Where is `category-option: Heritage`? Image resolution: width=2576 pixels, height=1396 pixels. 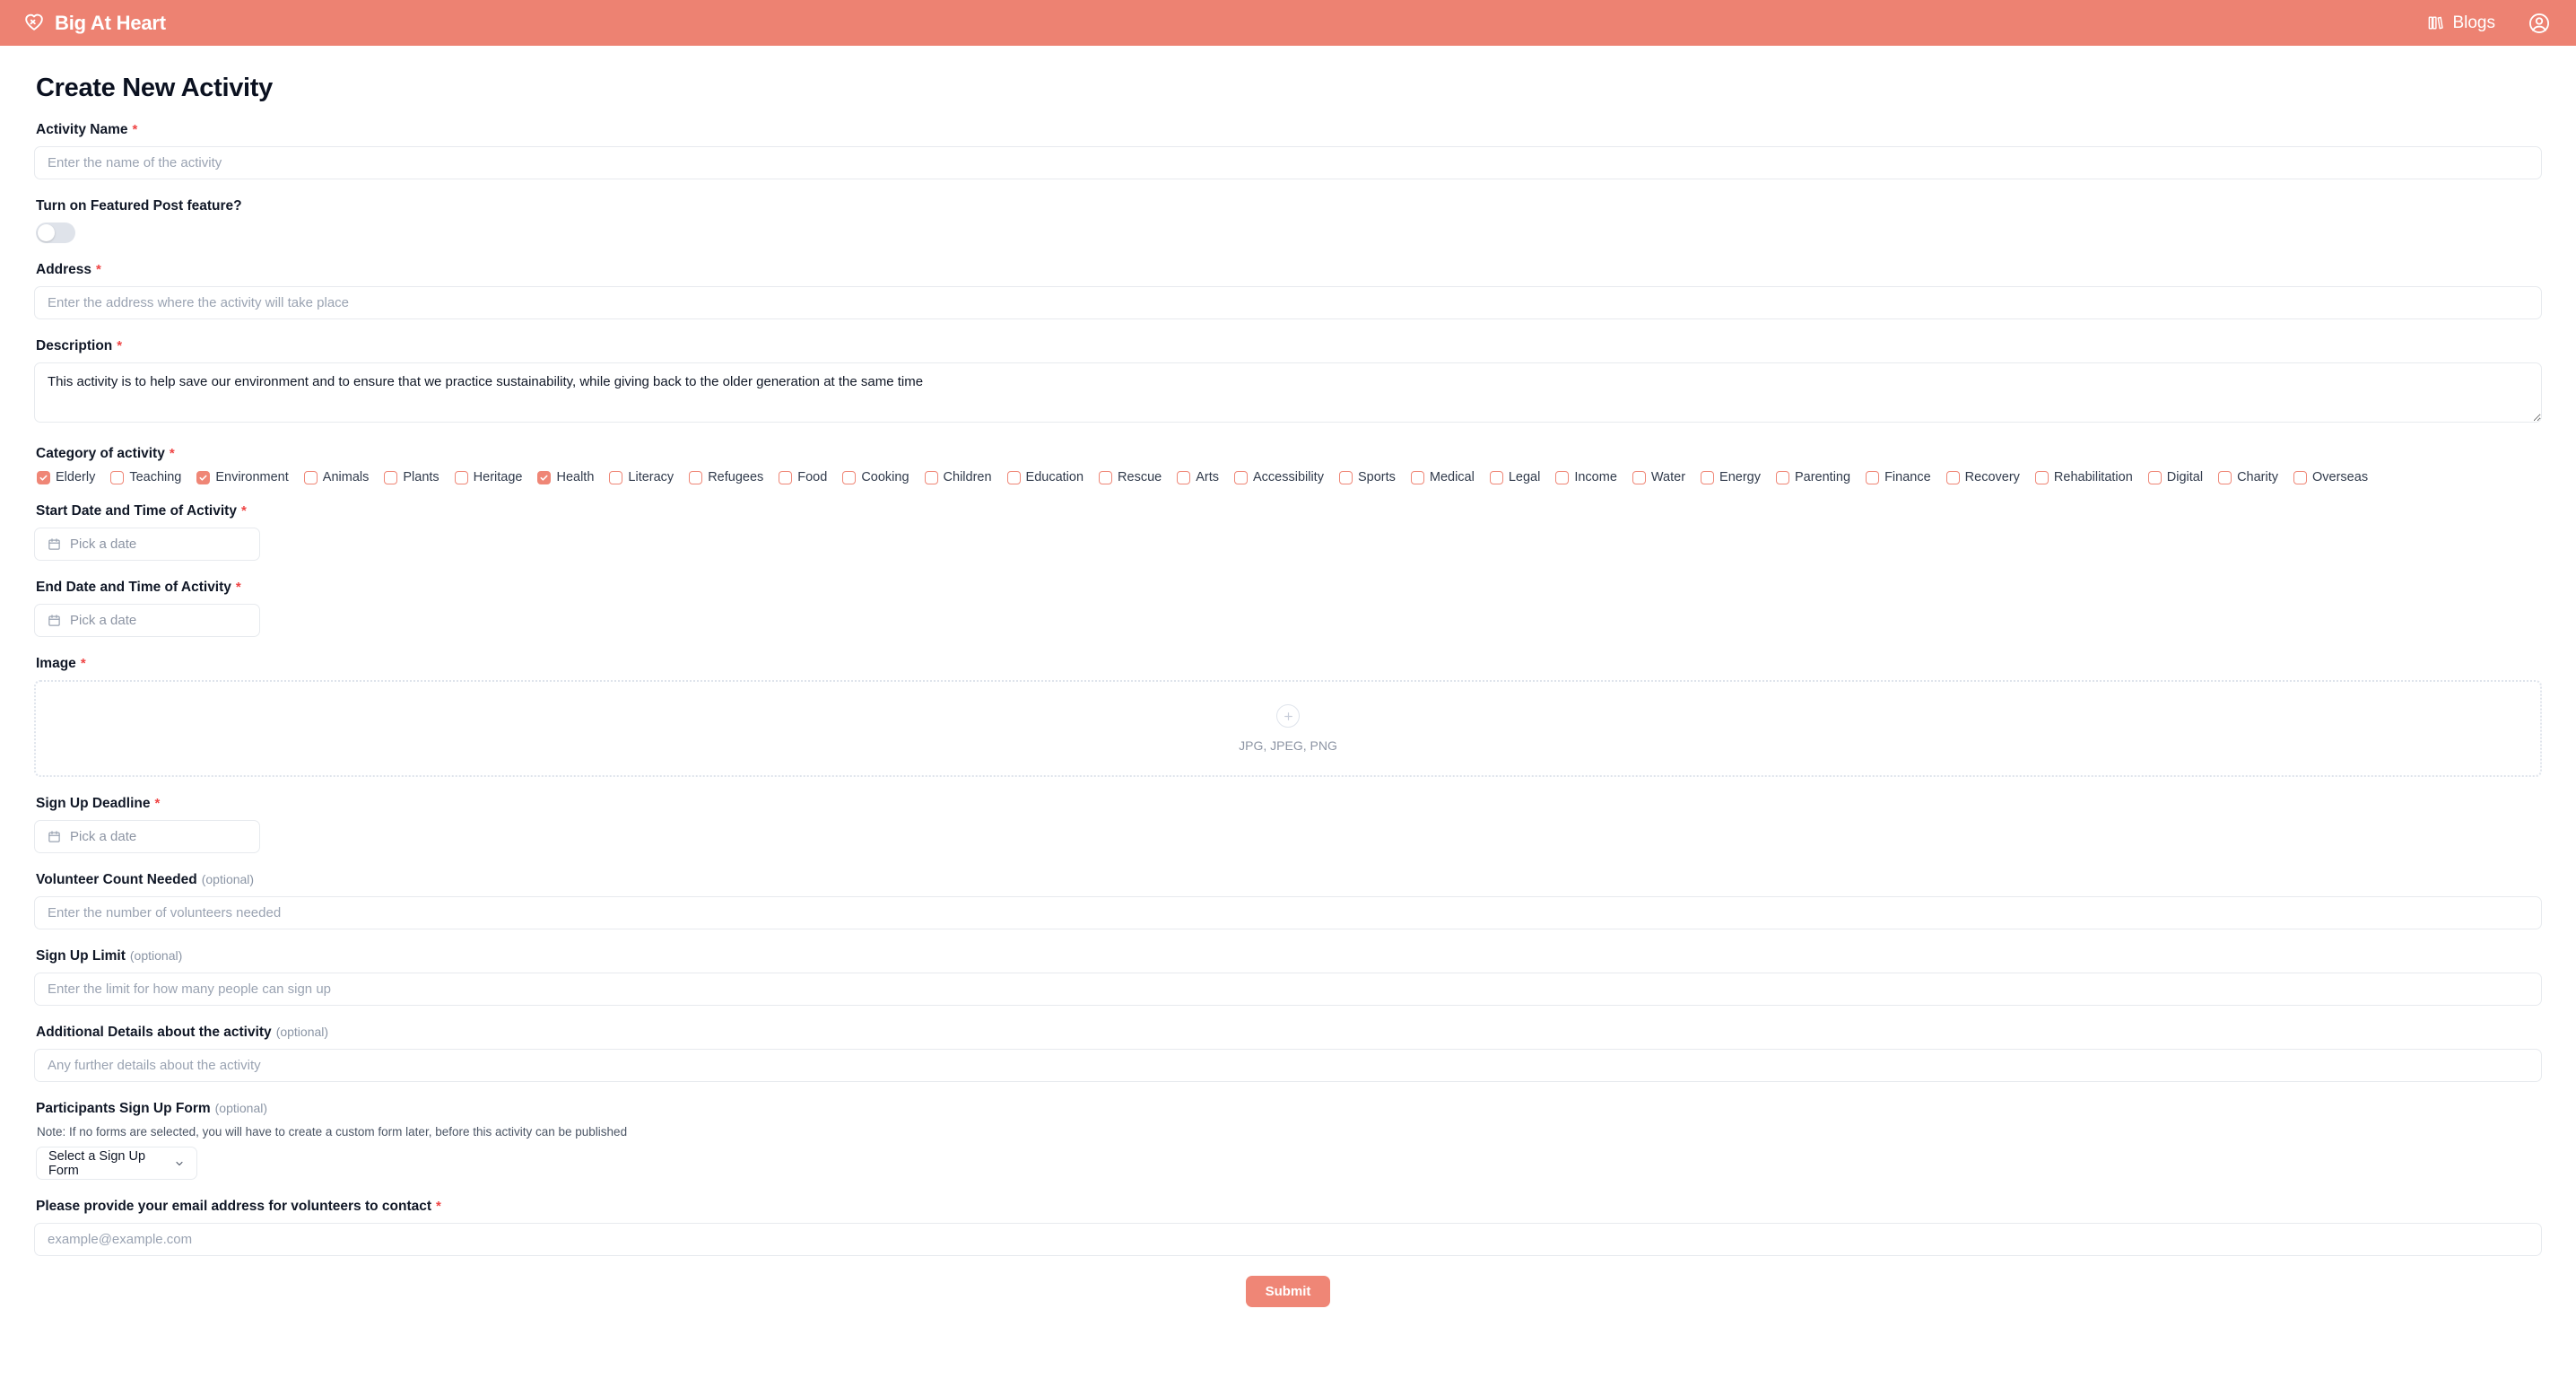
category-option: Heritage is located at coordinates (488, 477).